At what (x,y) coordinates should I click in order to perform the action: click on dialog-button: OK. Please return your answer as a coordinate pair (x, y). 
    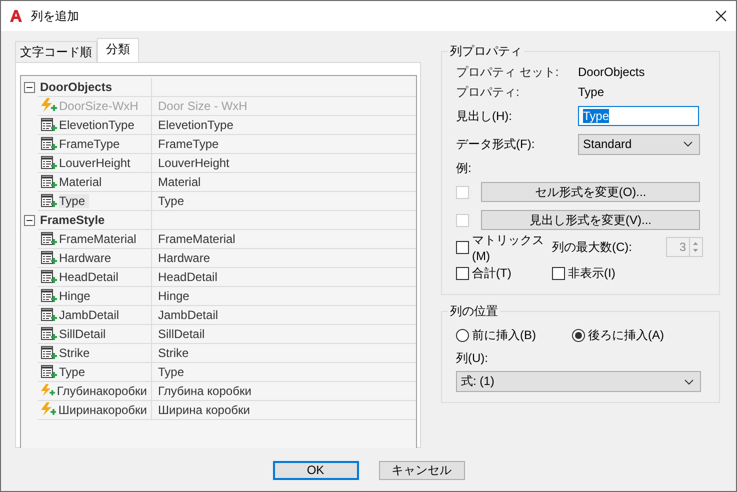
    Looking at the image, I should click on (315, 470).